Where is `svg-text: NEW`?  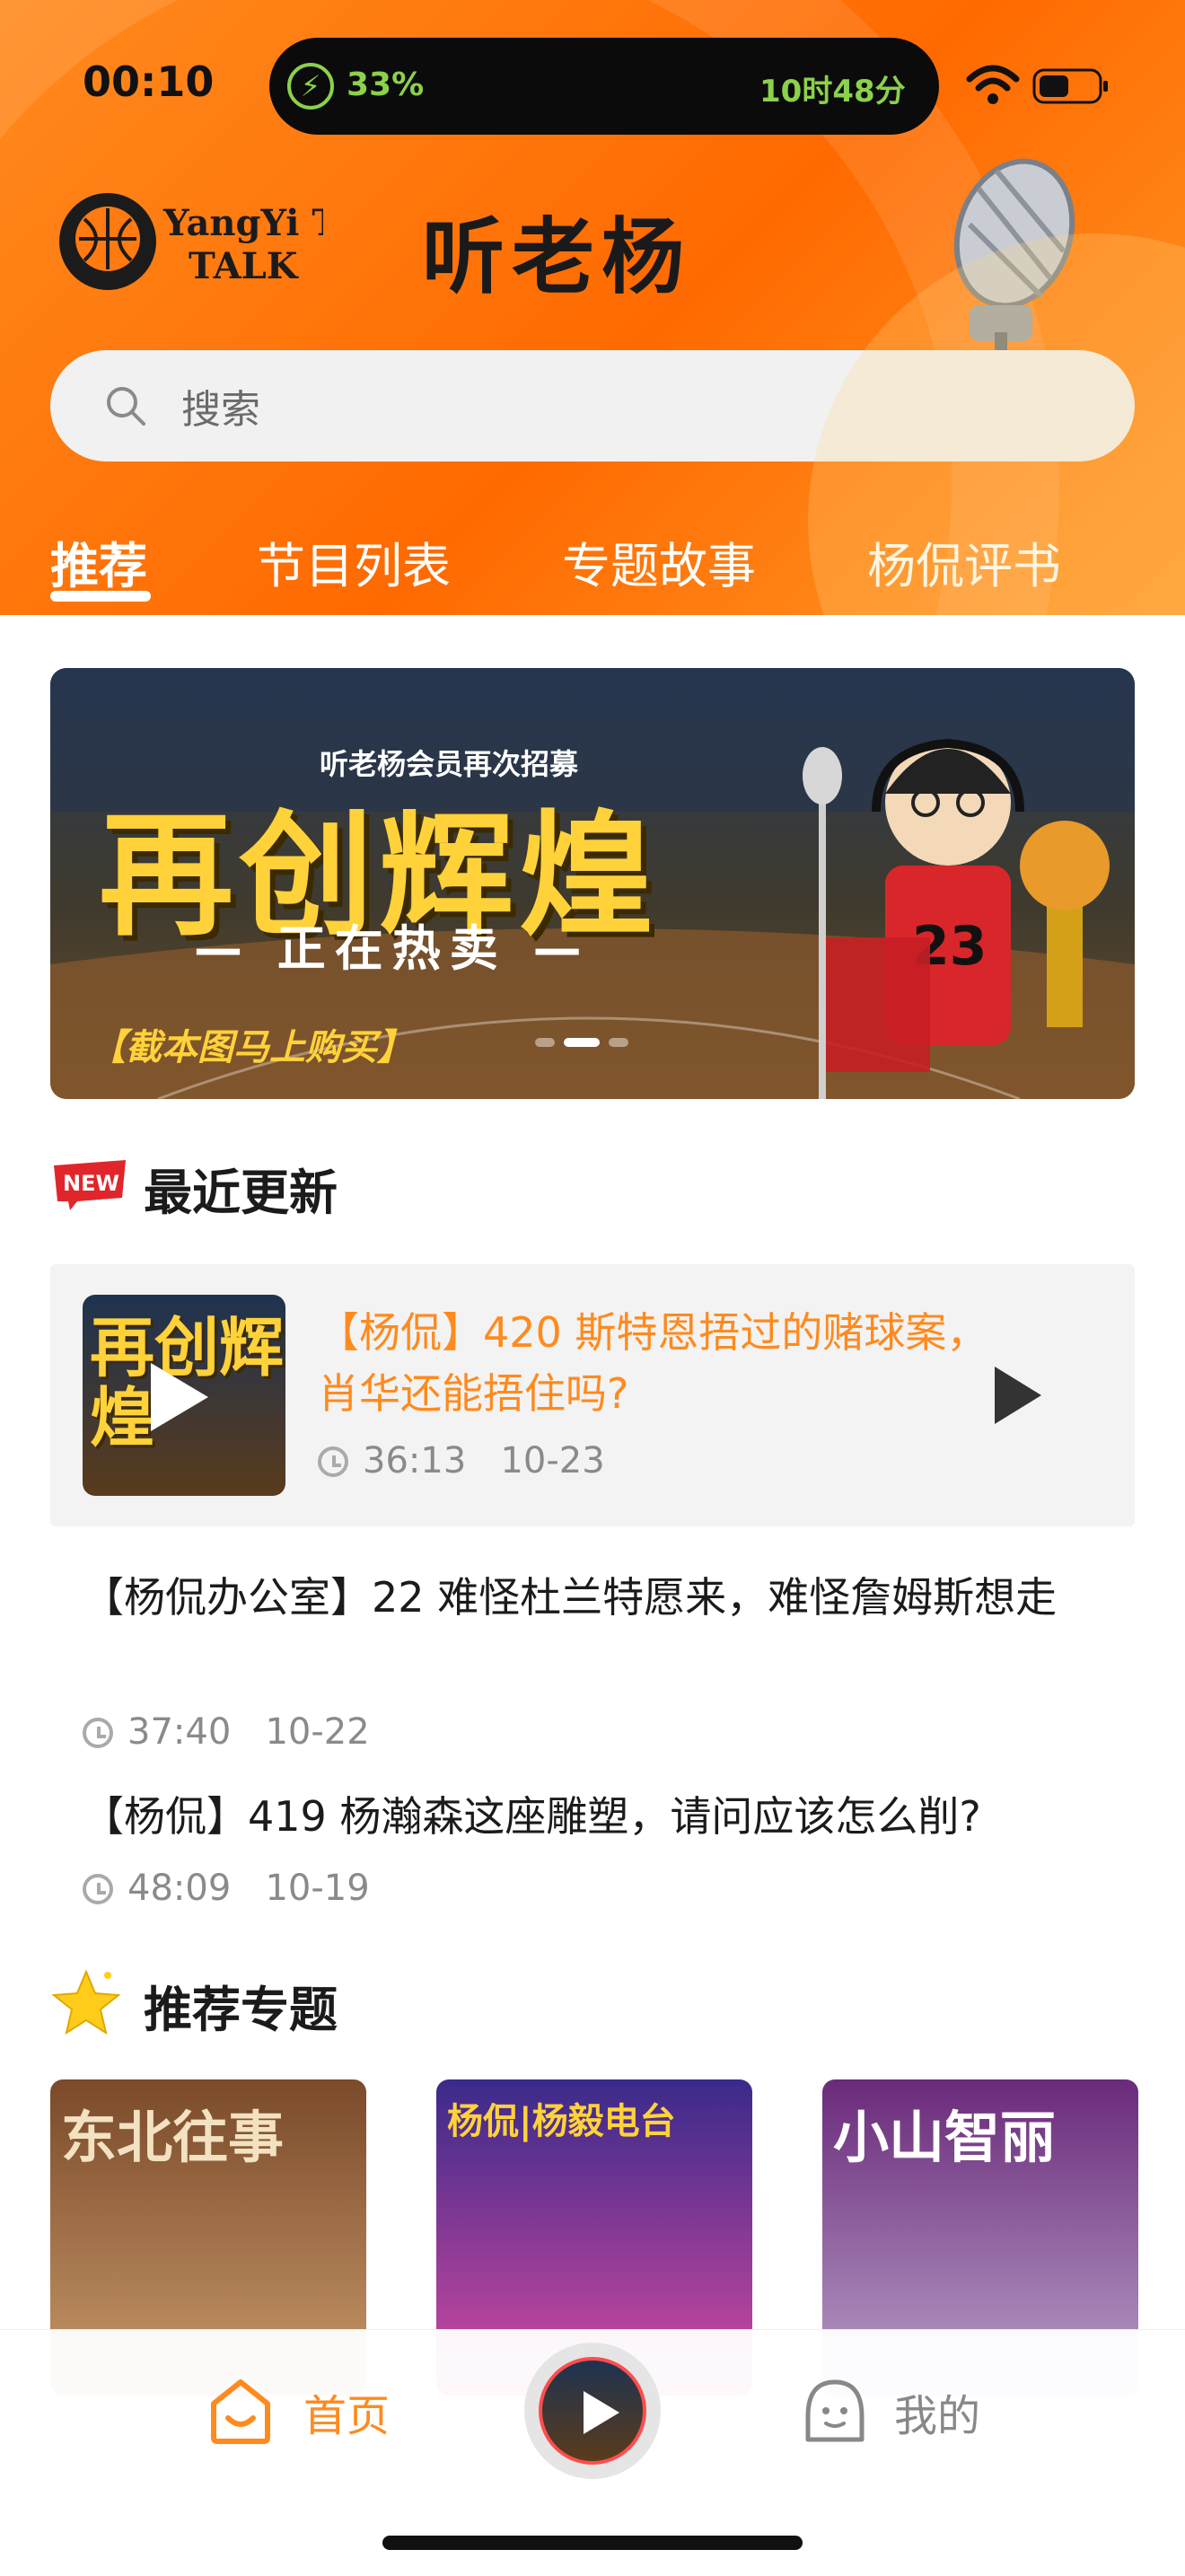
svg-text: NEW is located at coordinates (91, 1183).